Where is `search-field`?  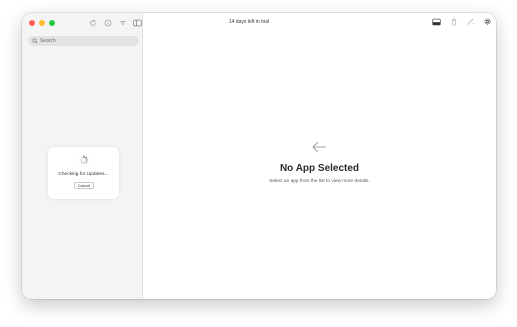
search-field is located at coordinates (83, 41).